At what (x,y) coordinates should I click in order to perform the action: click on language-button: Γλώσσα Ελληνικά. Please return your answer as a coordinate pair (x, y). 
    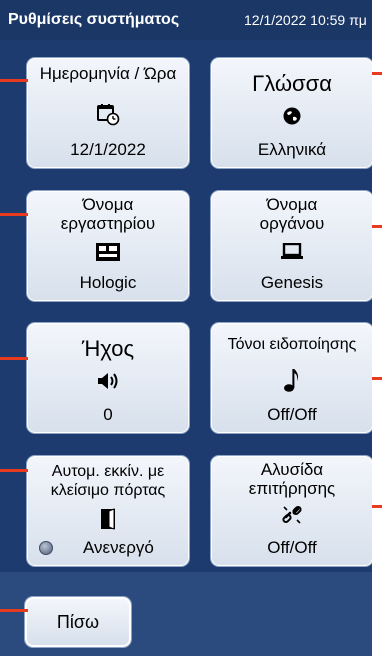
    Looking at the image, I should click on (291, 113).